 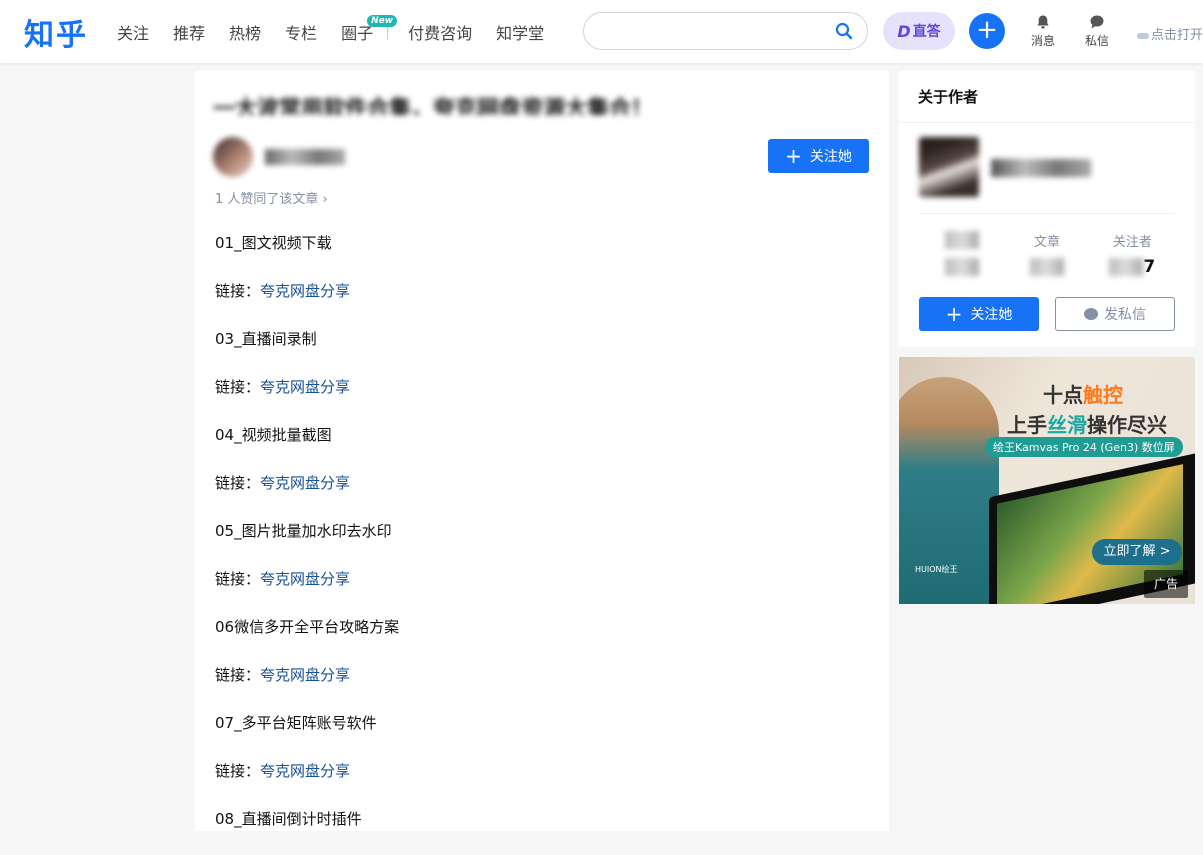 What do you see at coordinates (1125, 315) in the screenshot?
I see `send-message-label: 发私信` at bounding box center [1125, 315].